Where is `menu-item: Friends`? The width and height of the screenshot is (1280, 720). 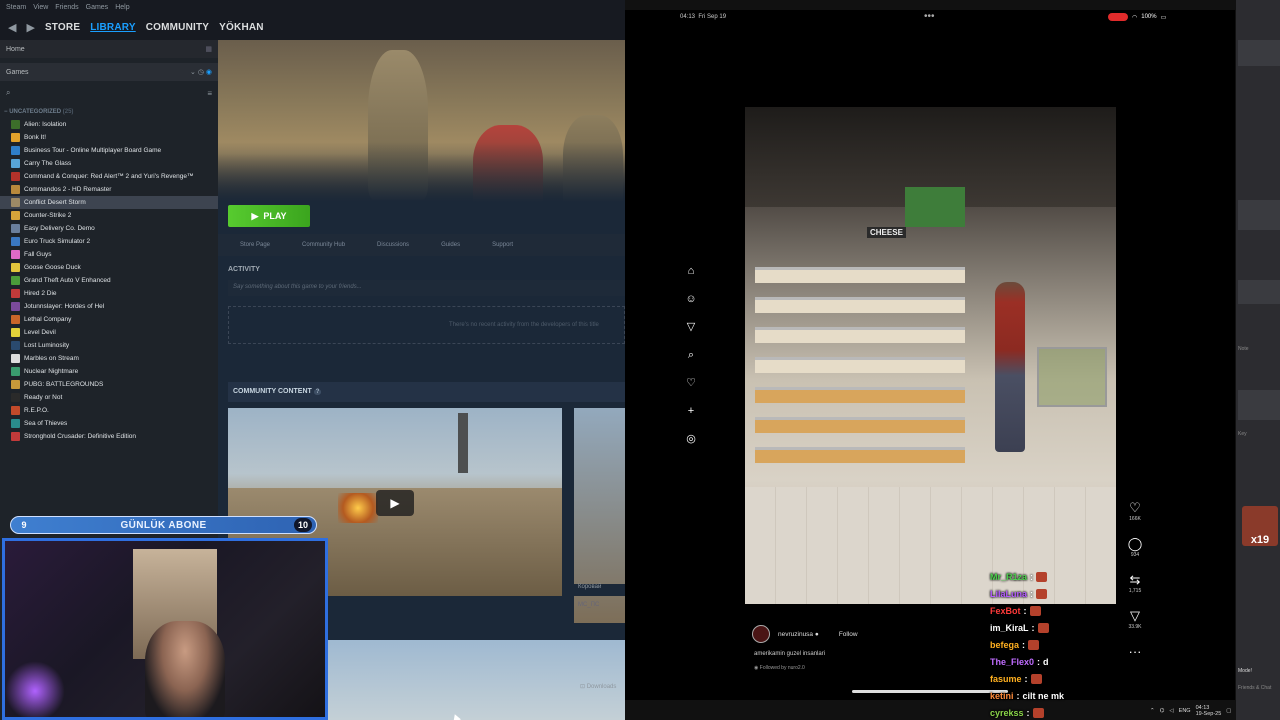 menu-item: Friends is located at coordinates (66, 7).